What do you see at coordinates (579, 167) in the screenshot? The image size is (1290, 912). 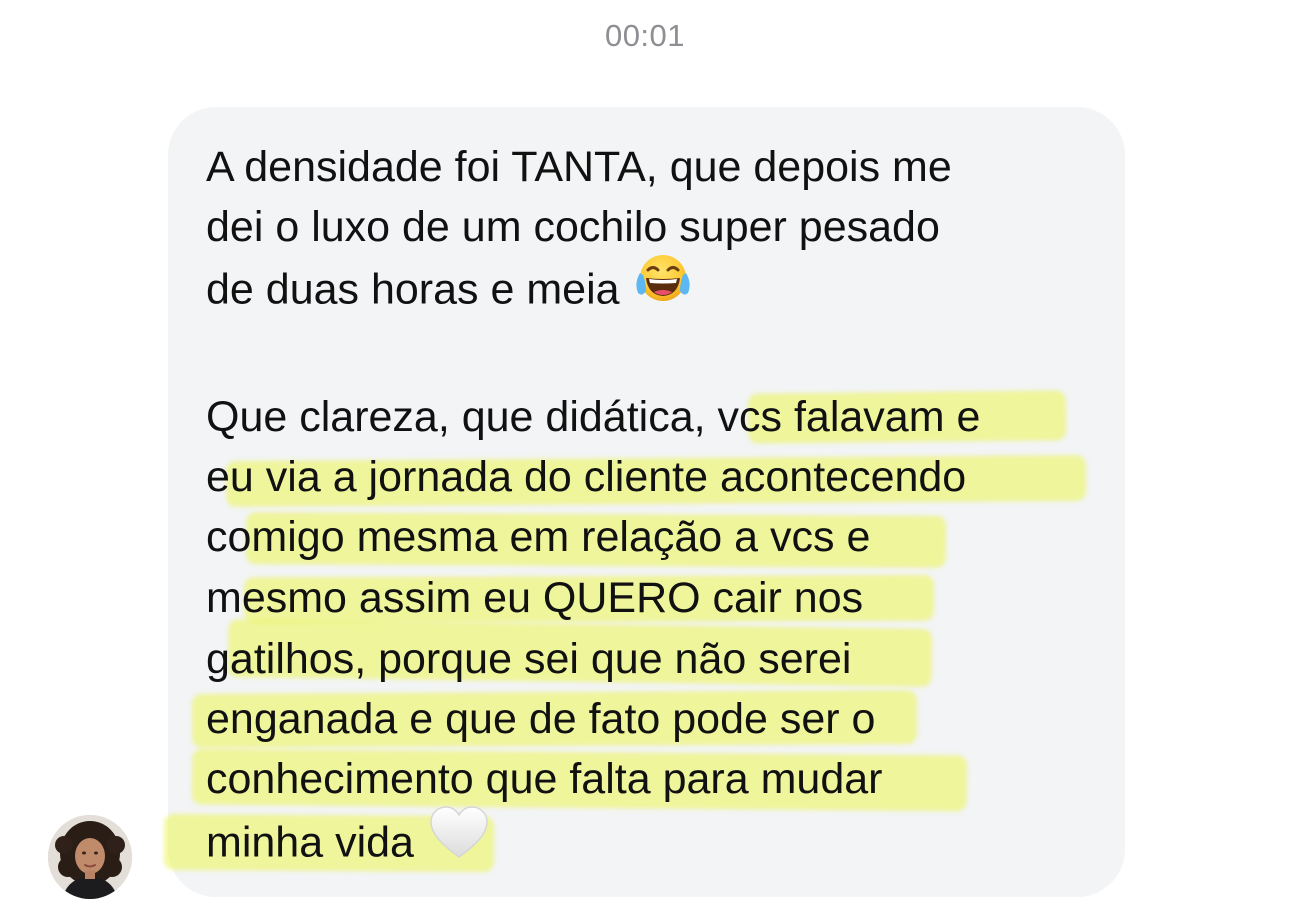 I see `message-line: A densidade foi TANTA, que depois me` at bounding box center [579, 167].